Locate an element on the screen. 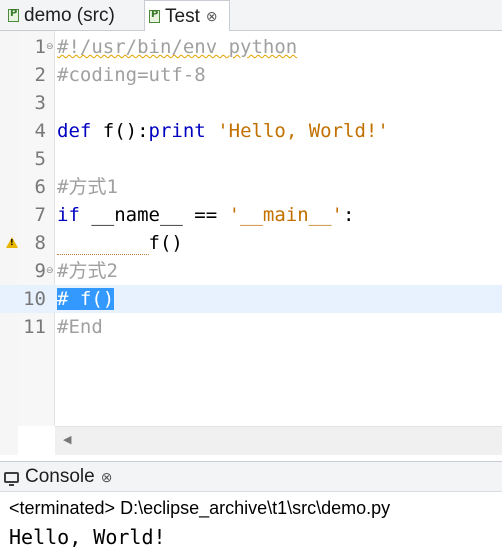 The width and height of the screenshot is (502, 558). code-line: 1 ⊖ #!/usr/bin/env python is located at coordinates (251, 47).